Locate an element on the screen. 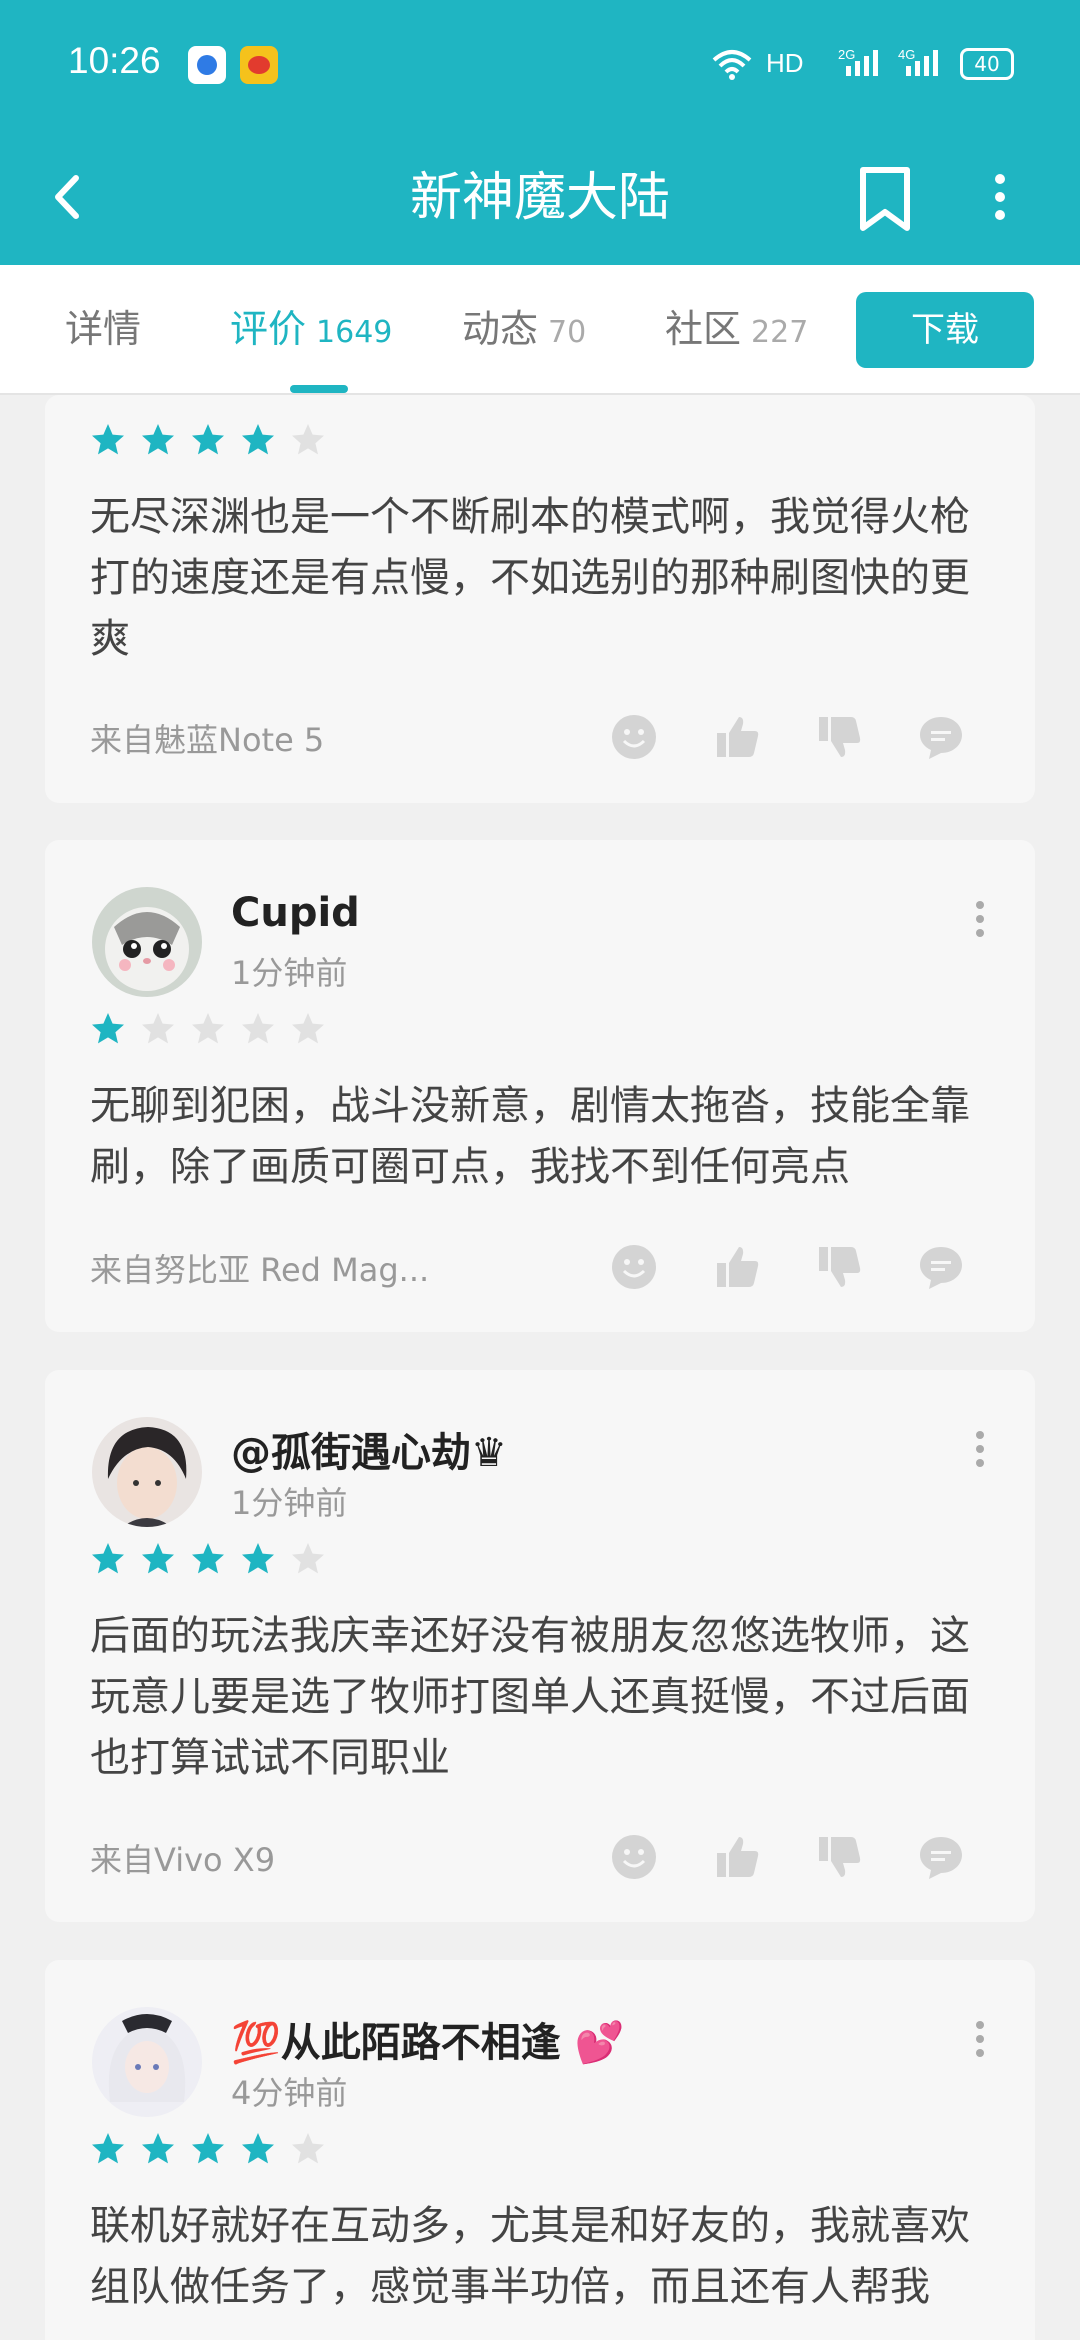 The image size is (1080, 2340). username: Cupid is located at coordinates (295, 913).